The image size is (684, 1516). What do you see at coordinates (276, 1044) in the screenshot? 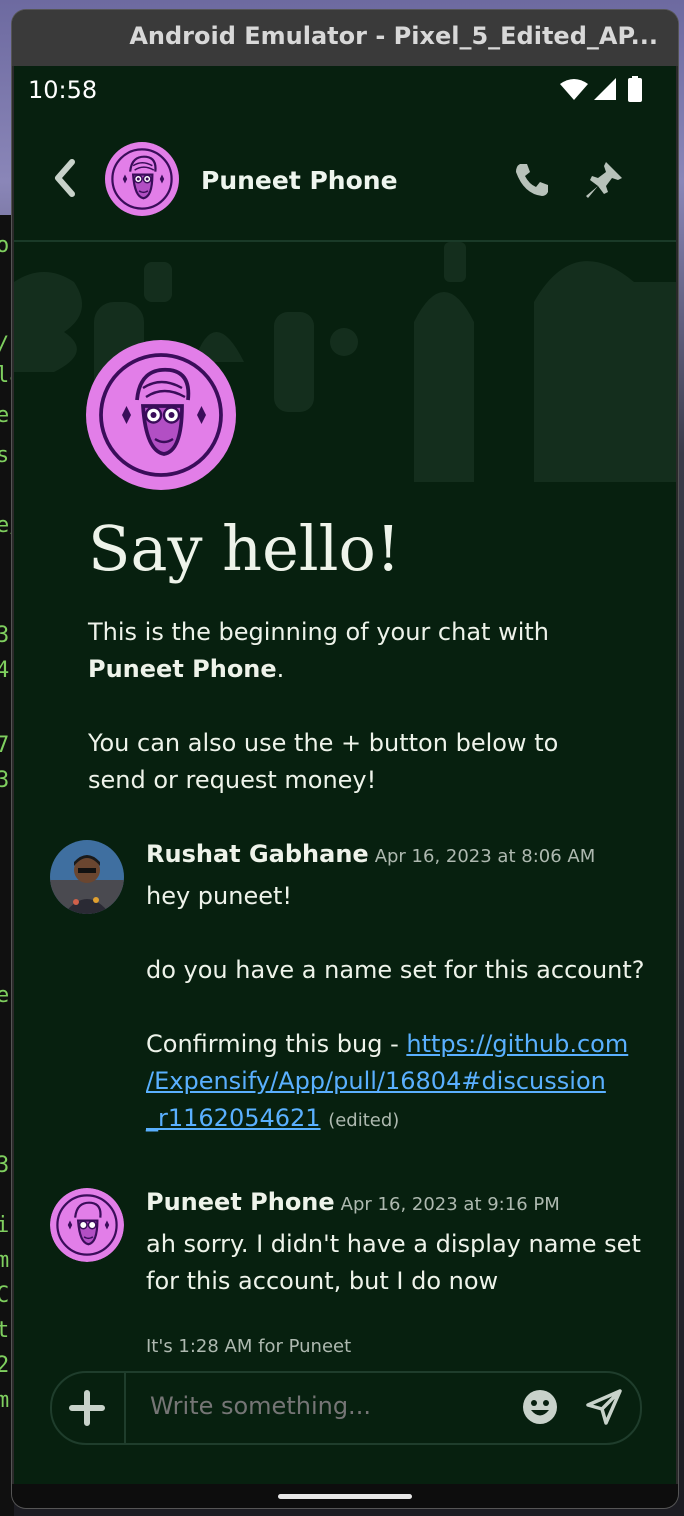
I see `message-paragraph: Confirming this bug -` at bounding box center [276, 1044].